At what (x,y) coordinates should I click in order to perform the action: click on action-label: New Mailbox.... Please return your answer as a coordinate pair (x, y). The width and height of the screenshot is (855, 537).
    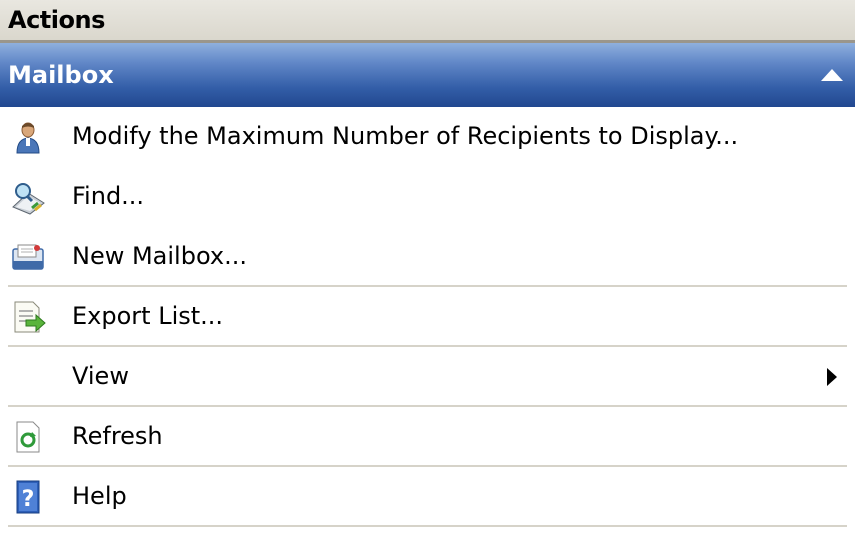
    Looking at the image, I should click on (159, 256).